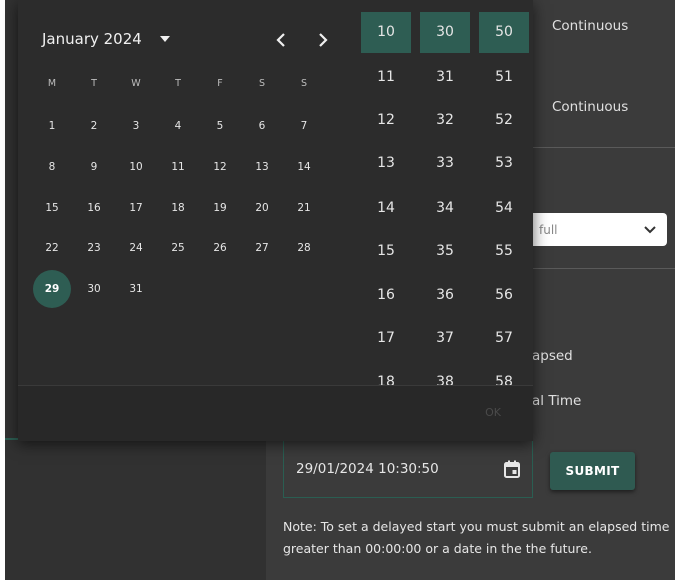 The image size is (678, 583). I want to click on caret-down-icon, so click(164, 39).